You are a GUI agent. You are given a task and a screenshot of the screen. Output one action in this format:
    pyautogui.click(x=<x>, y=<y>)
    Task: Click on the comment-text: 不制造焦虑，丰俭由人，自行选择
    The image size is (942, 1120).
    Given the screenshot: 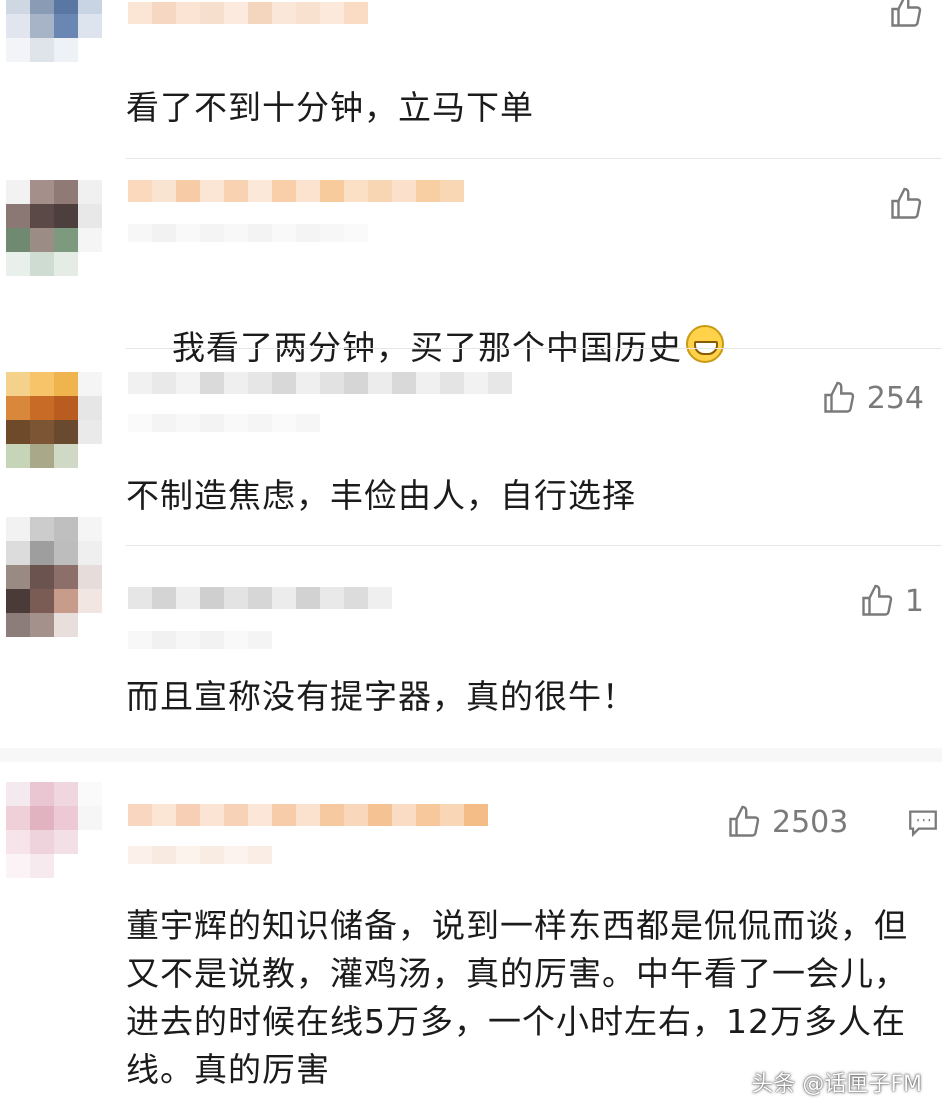 What is the action you would take?
    pyautogui.click(x=381, y=495)
    